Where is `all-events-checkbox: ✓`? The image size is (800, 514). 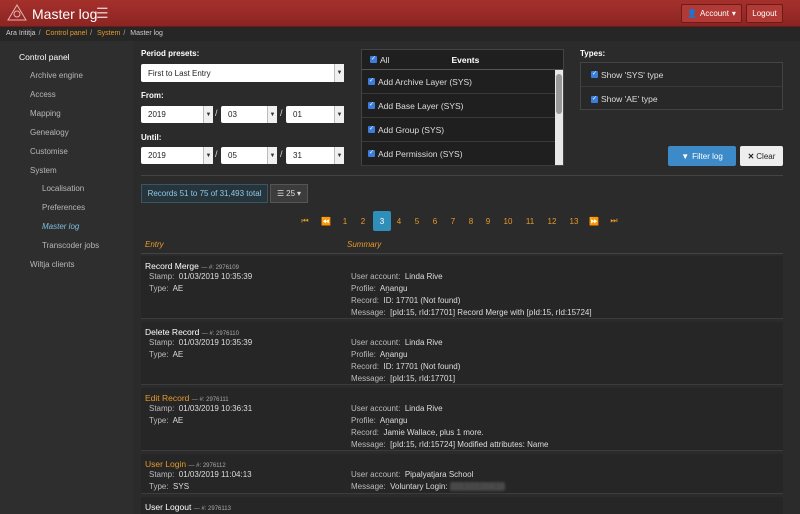 all-events-checkbox: ✓ is located at coordinates (373, 59).